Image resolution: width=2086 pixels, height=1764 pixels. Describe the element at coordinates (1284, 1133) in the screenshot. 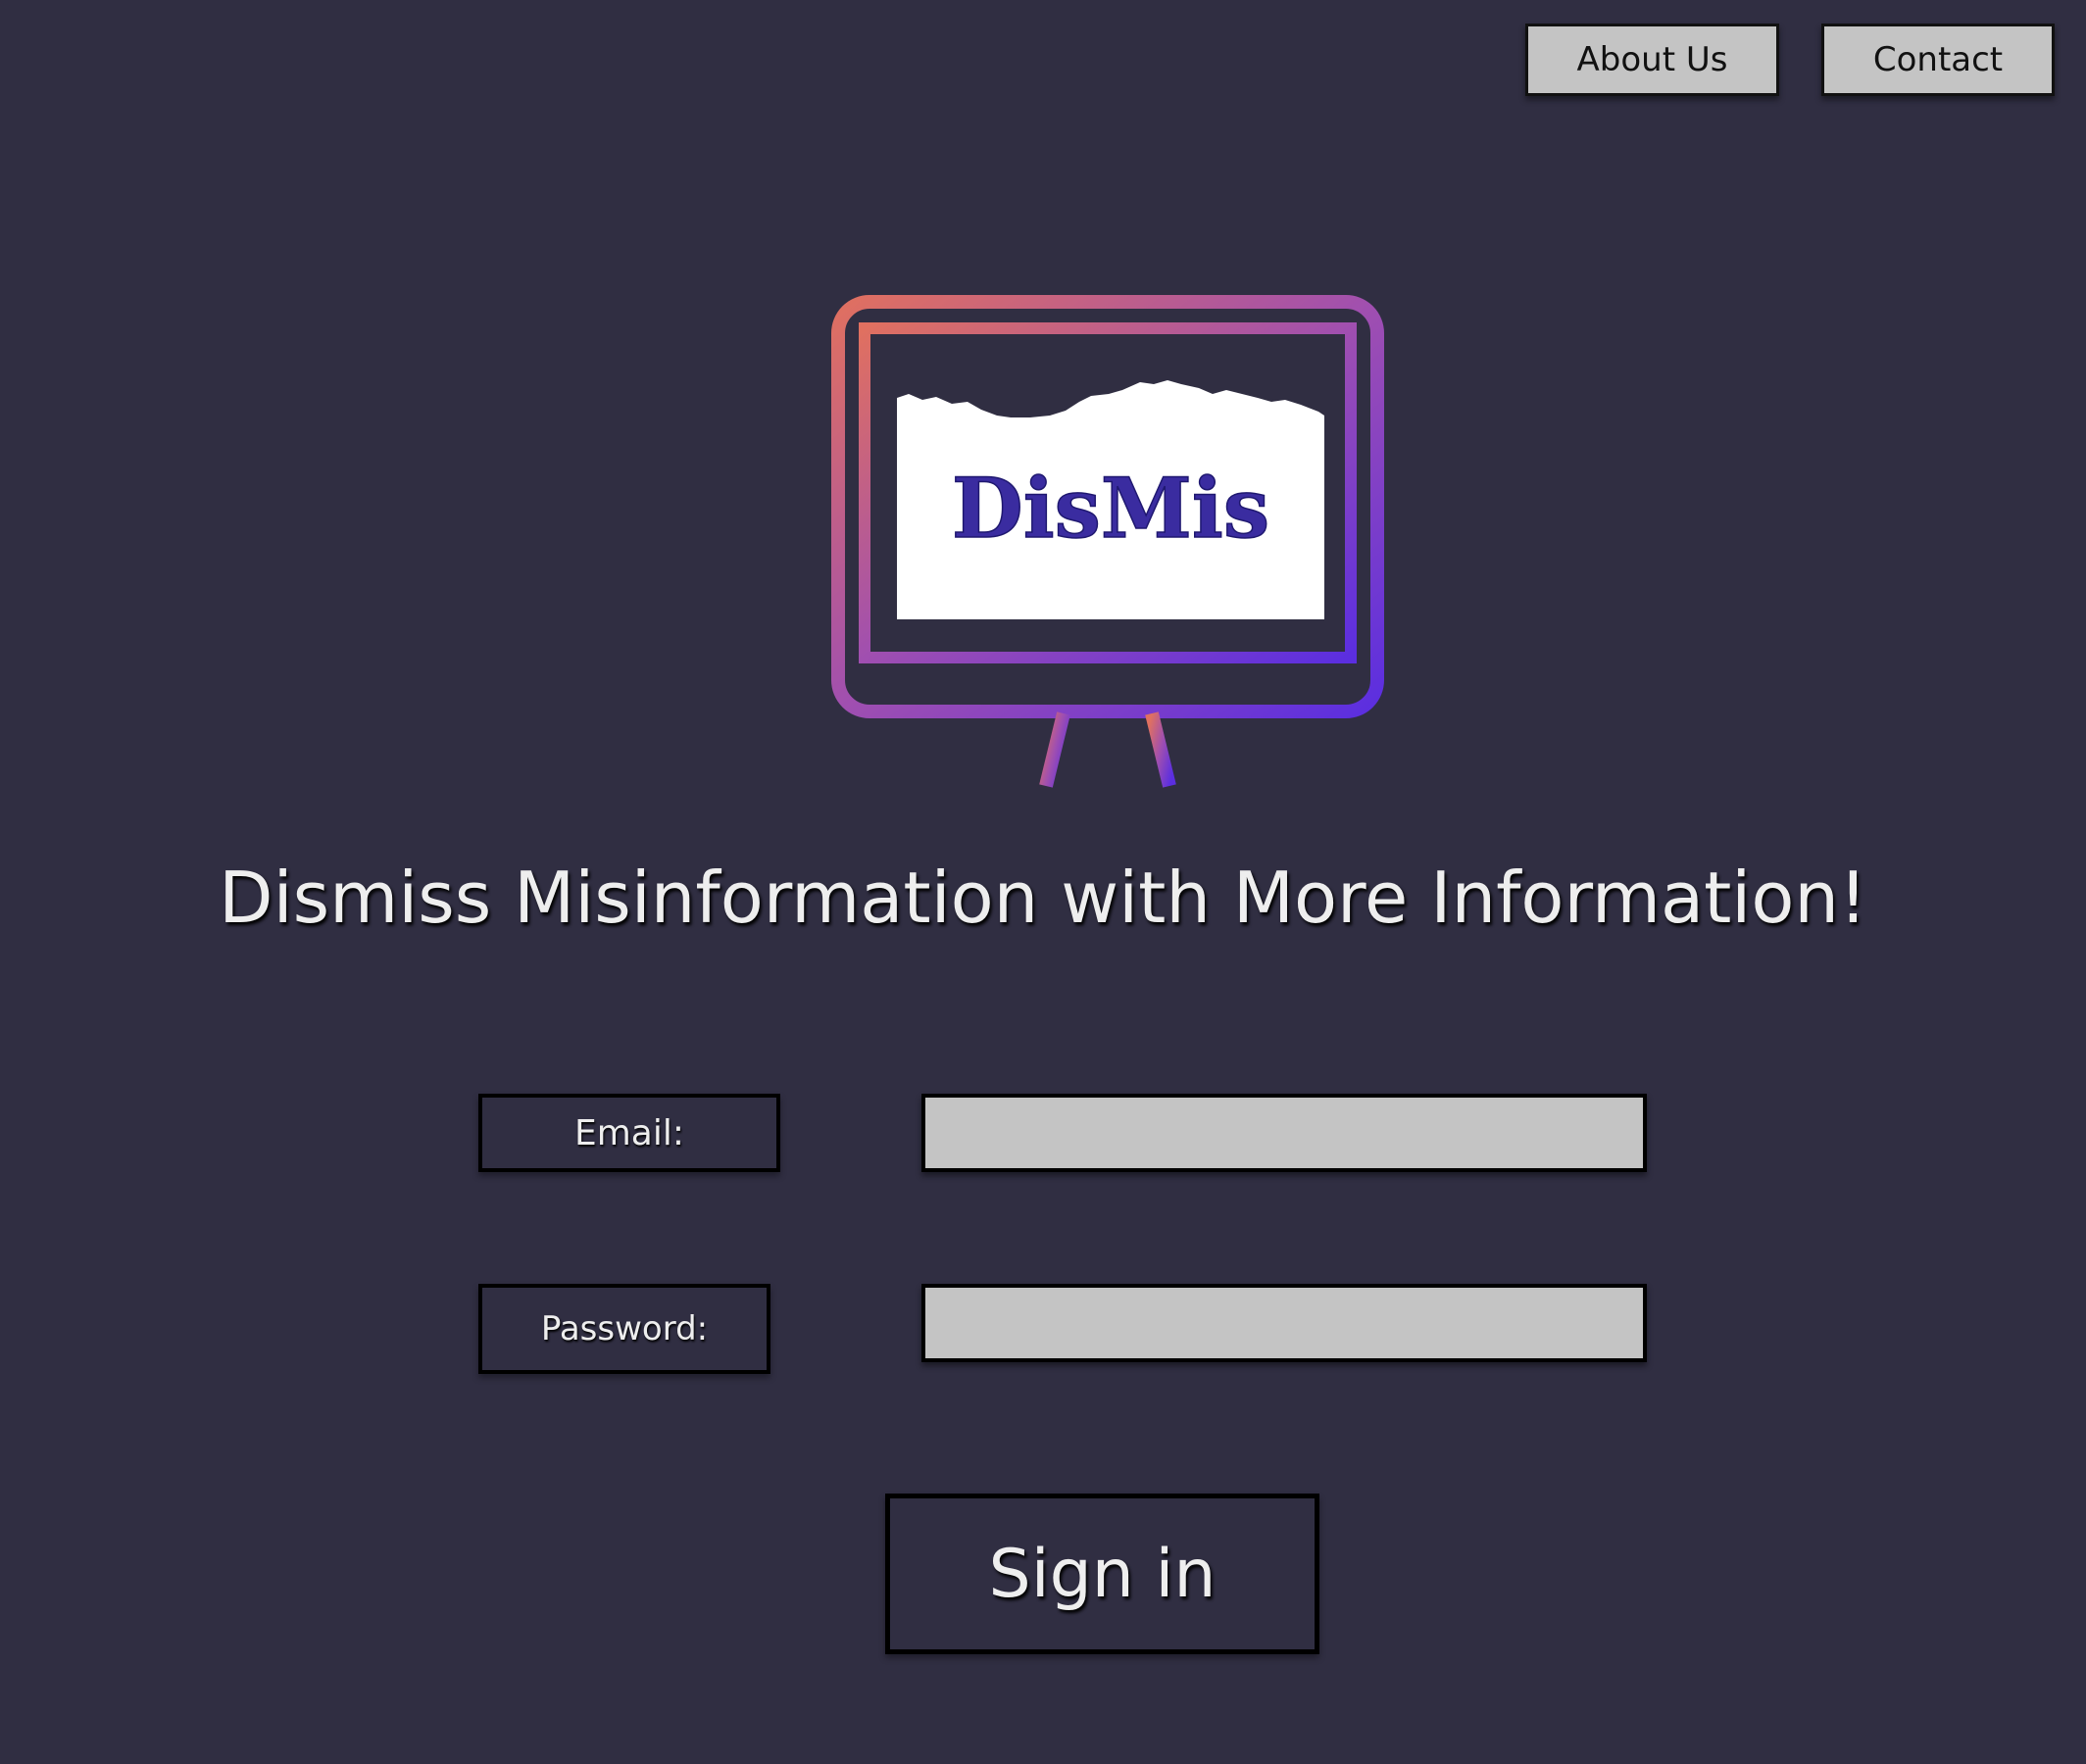

I see `email-field` at that location.